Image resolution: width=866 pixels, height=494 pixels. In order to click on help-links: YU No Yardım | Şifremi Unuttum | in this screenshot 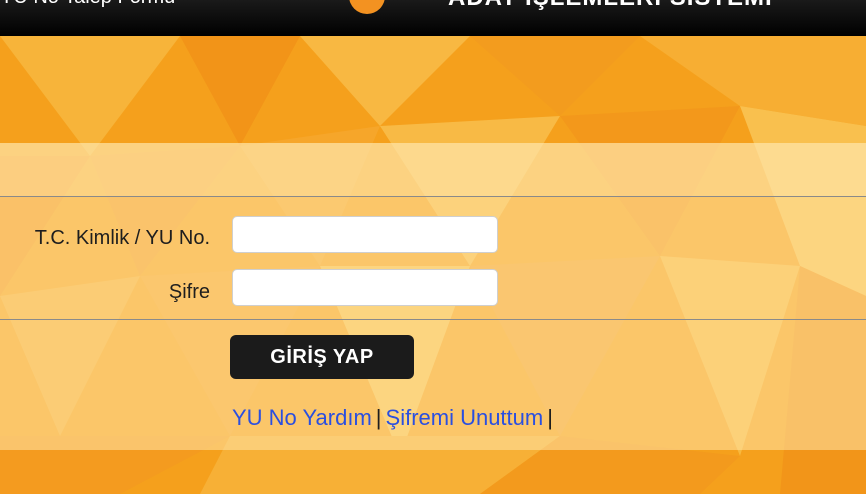, I will do `click(394, 418)`.